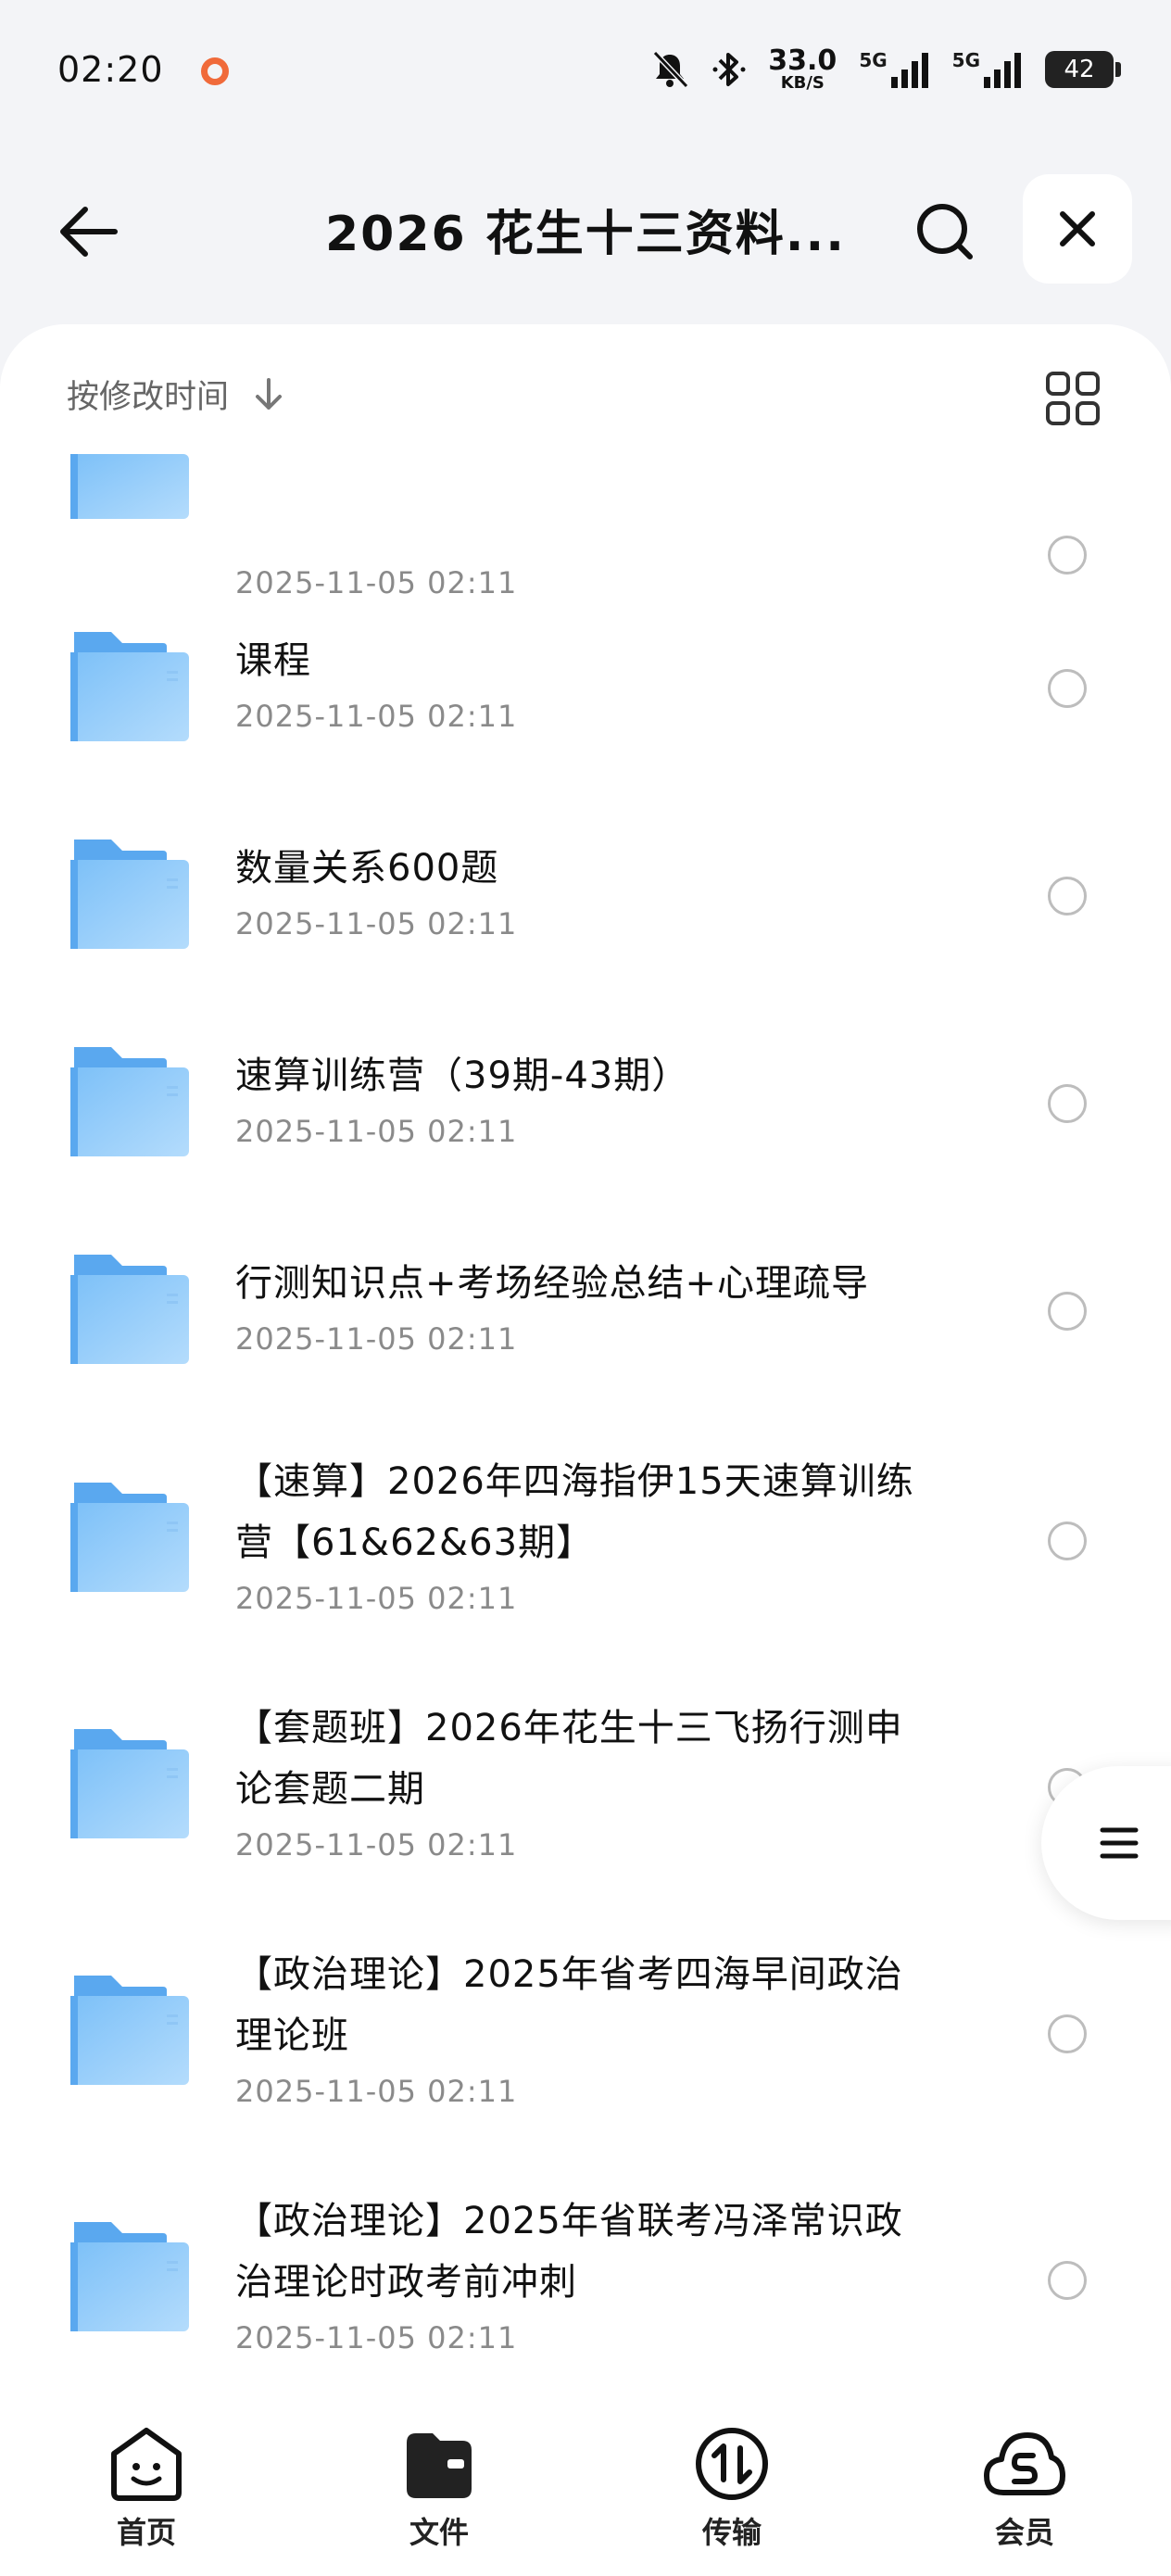 The image size is (1171, 2576). Describe the element at coordinates (463, 1075) in the screenshot. I see `file-name: 速算训练营（39期-43期）` at that location.